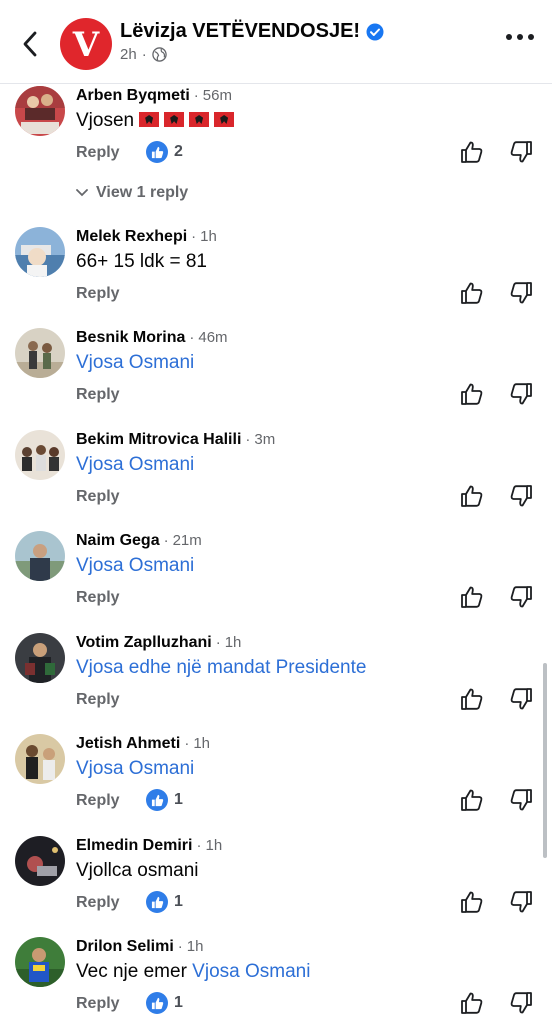  I want to click on globe-icon, so click(159, 54).